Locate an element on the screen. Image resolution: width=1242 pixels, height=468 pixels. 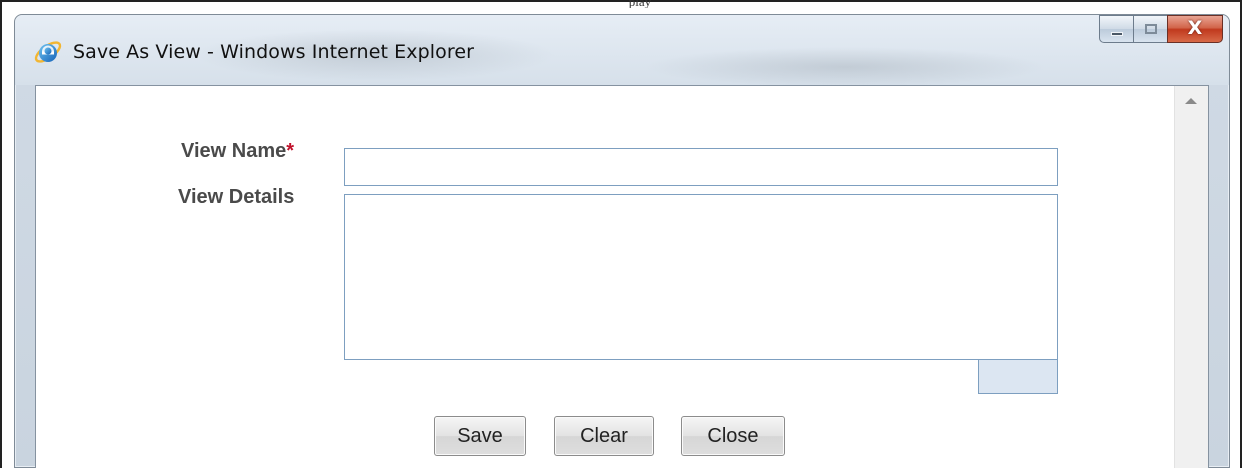
view-name-label-text: View Name is located at coordinates (234, 151).